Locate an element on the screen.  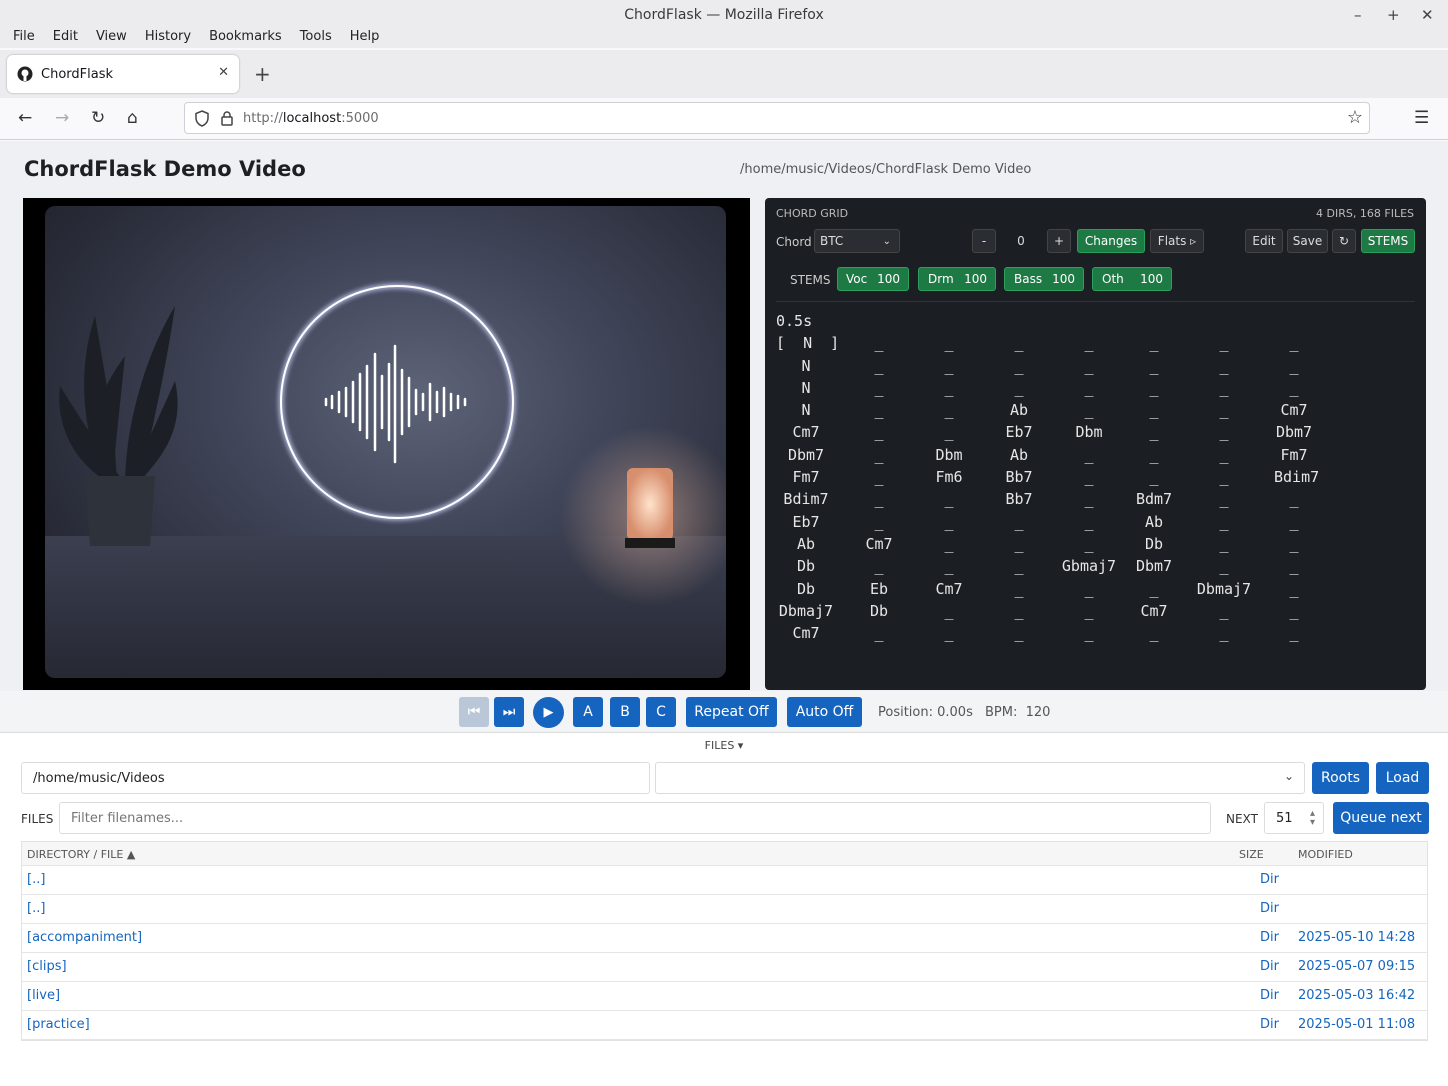
table-row: [practice] Dir 2025-05-01 11:08 is located at coordinates (724, 1025).